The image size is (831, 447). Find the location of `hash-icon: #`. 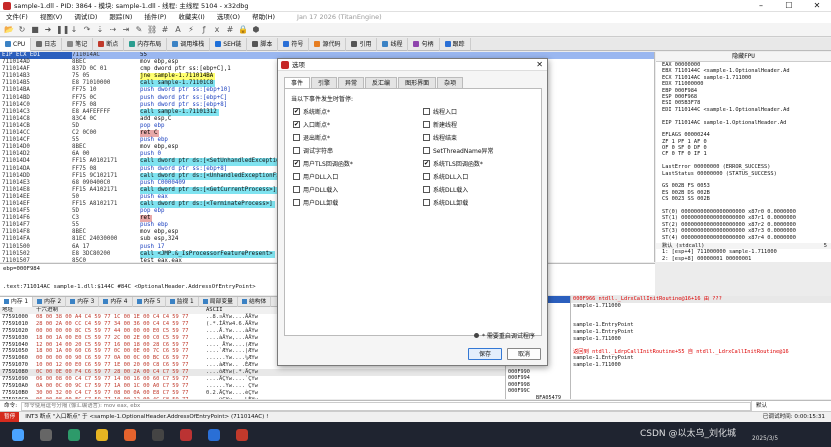

hash-icon: # is located at coordinates (165, 30).